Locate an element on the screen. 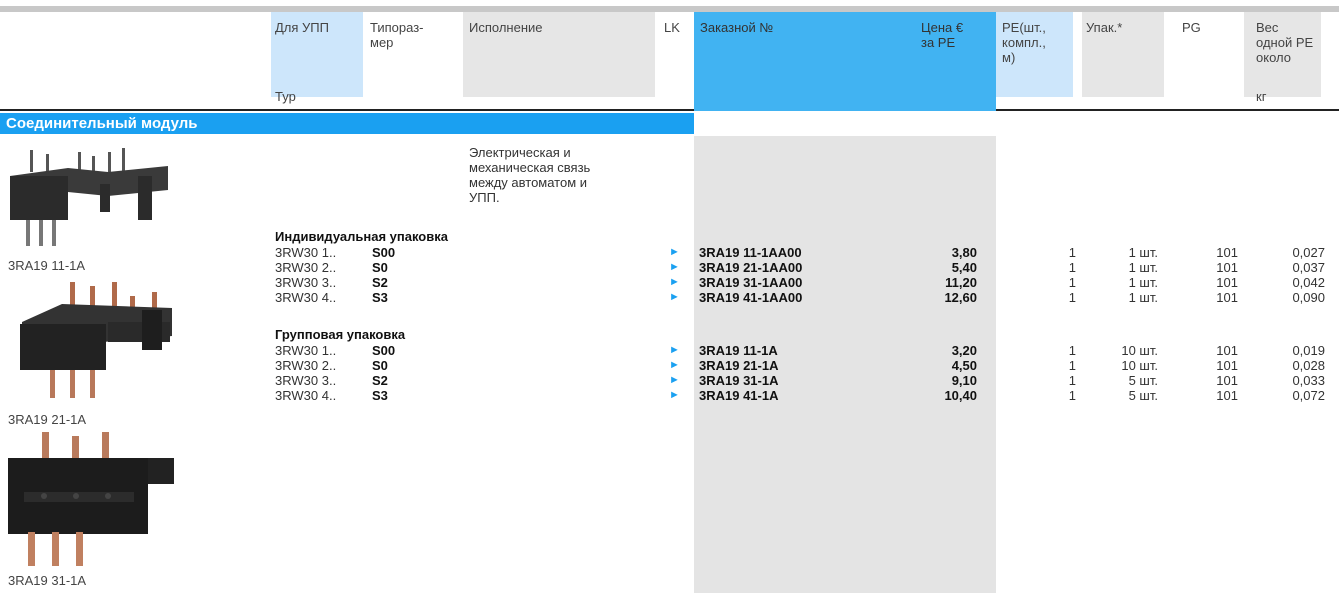 This screenshot has width=1339, height=593. product-image-3ra1921 is located at coordinates (93, 342).